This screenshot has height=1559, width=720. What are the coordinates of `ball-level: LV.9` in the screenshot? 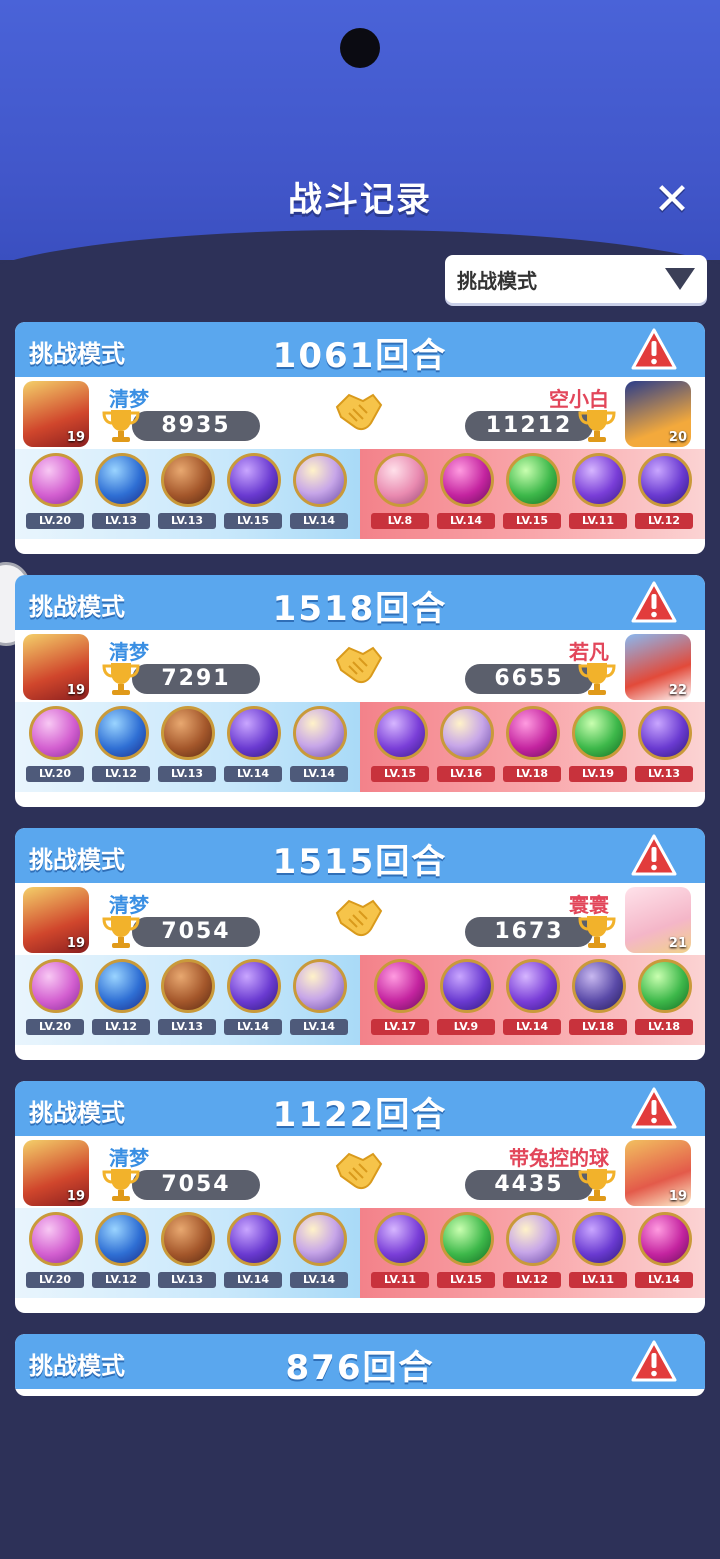 It's located at (466, 1027).